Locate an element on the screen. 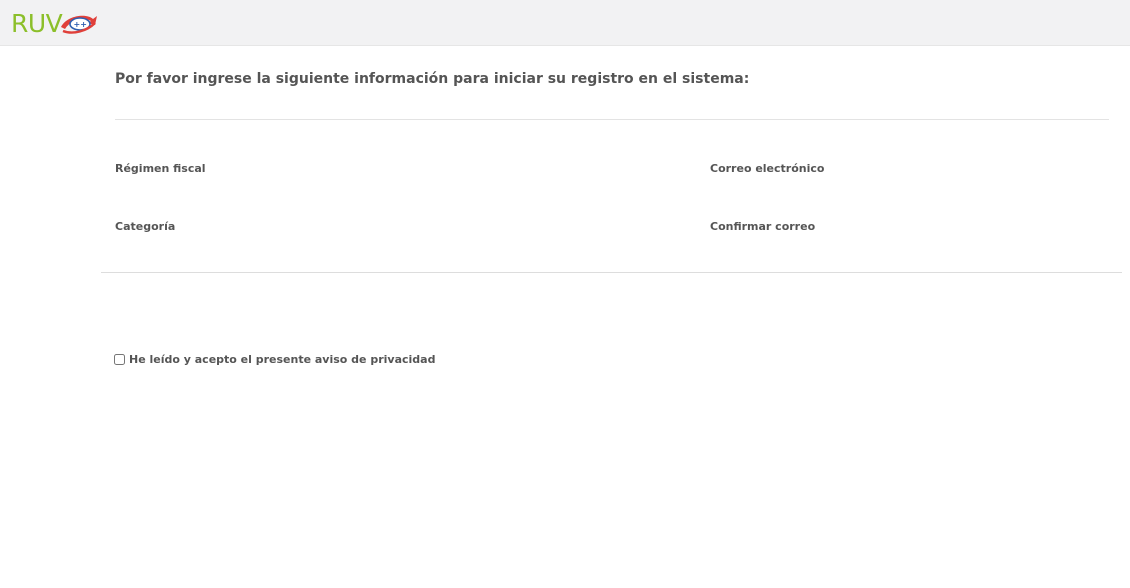  ruv-logo: RUV ++ is located at coordinates (55, 24).